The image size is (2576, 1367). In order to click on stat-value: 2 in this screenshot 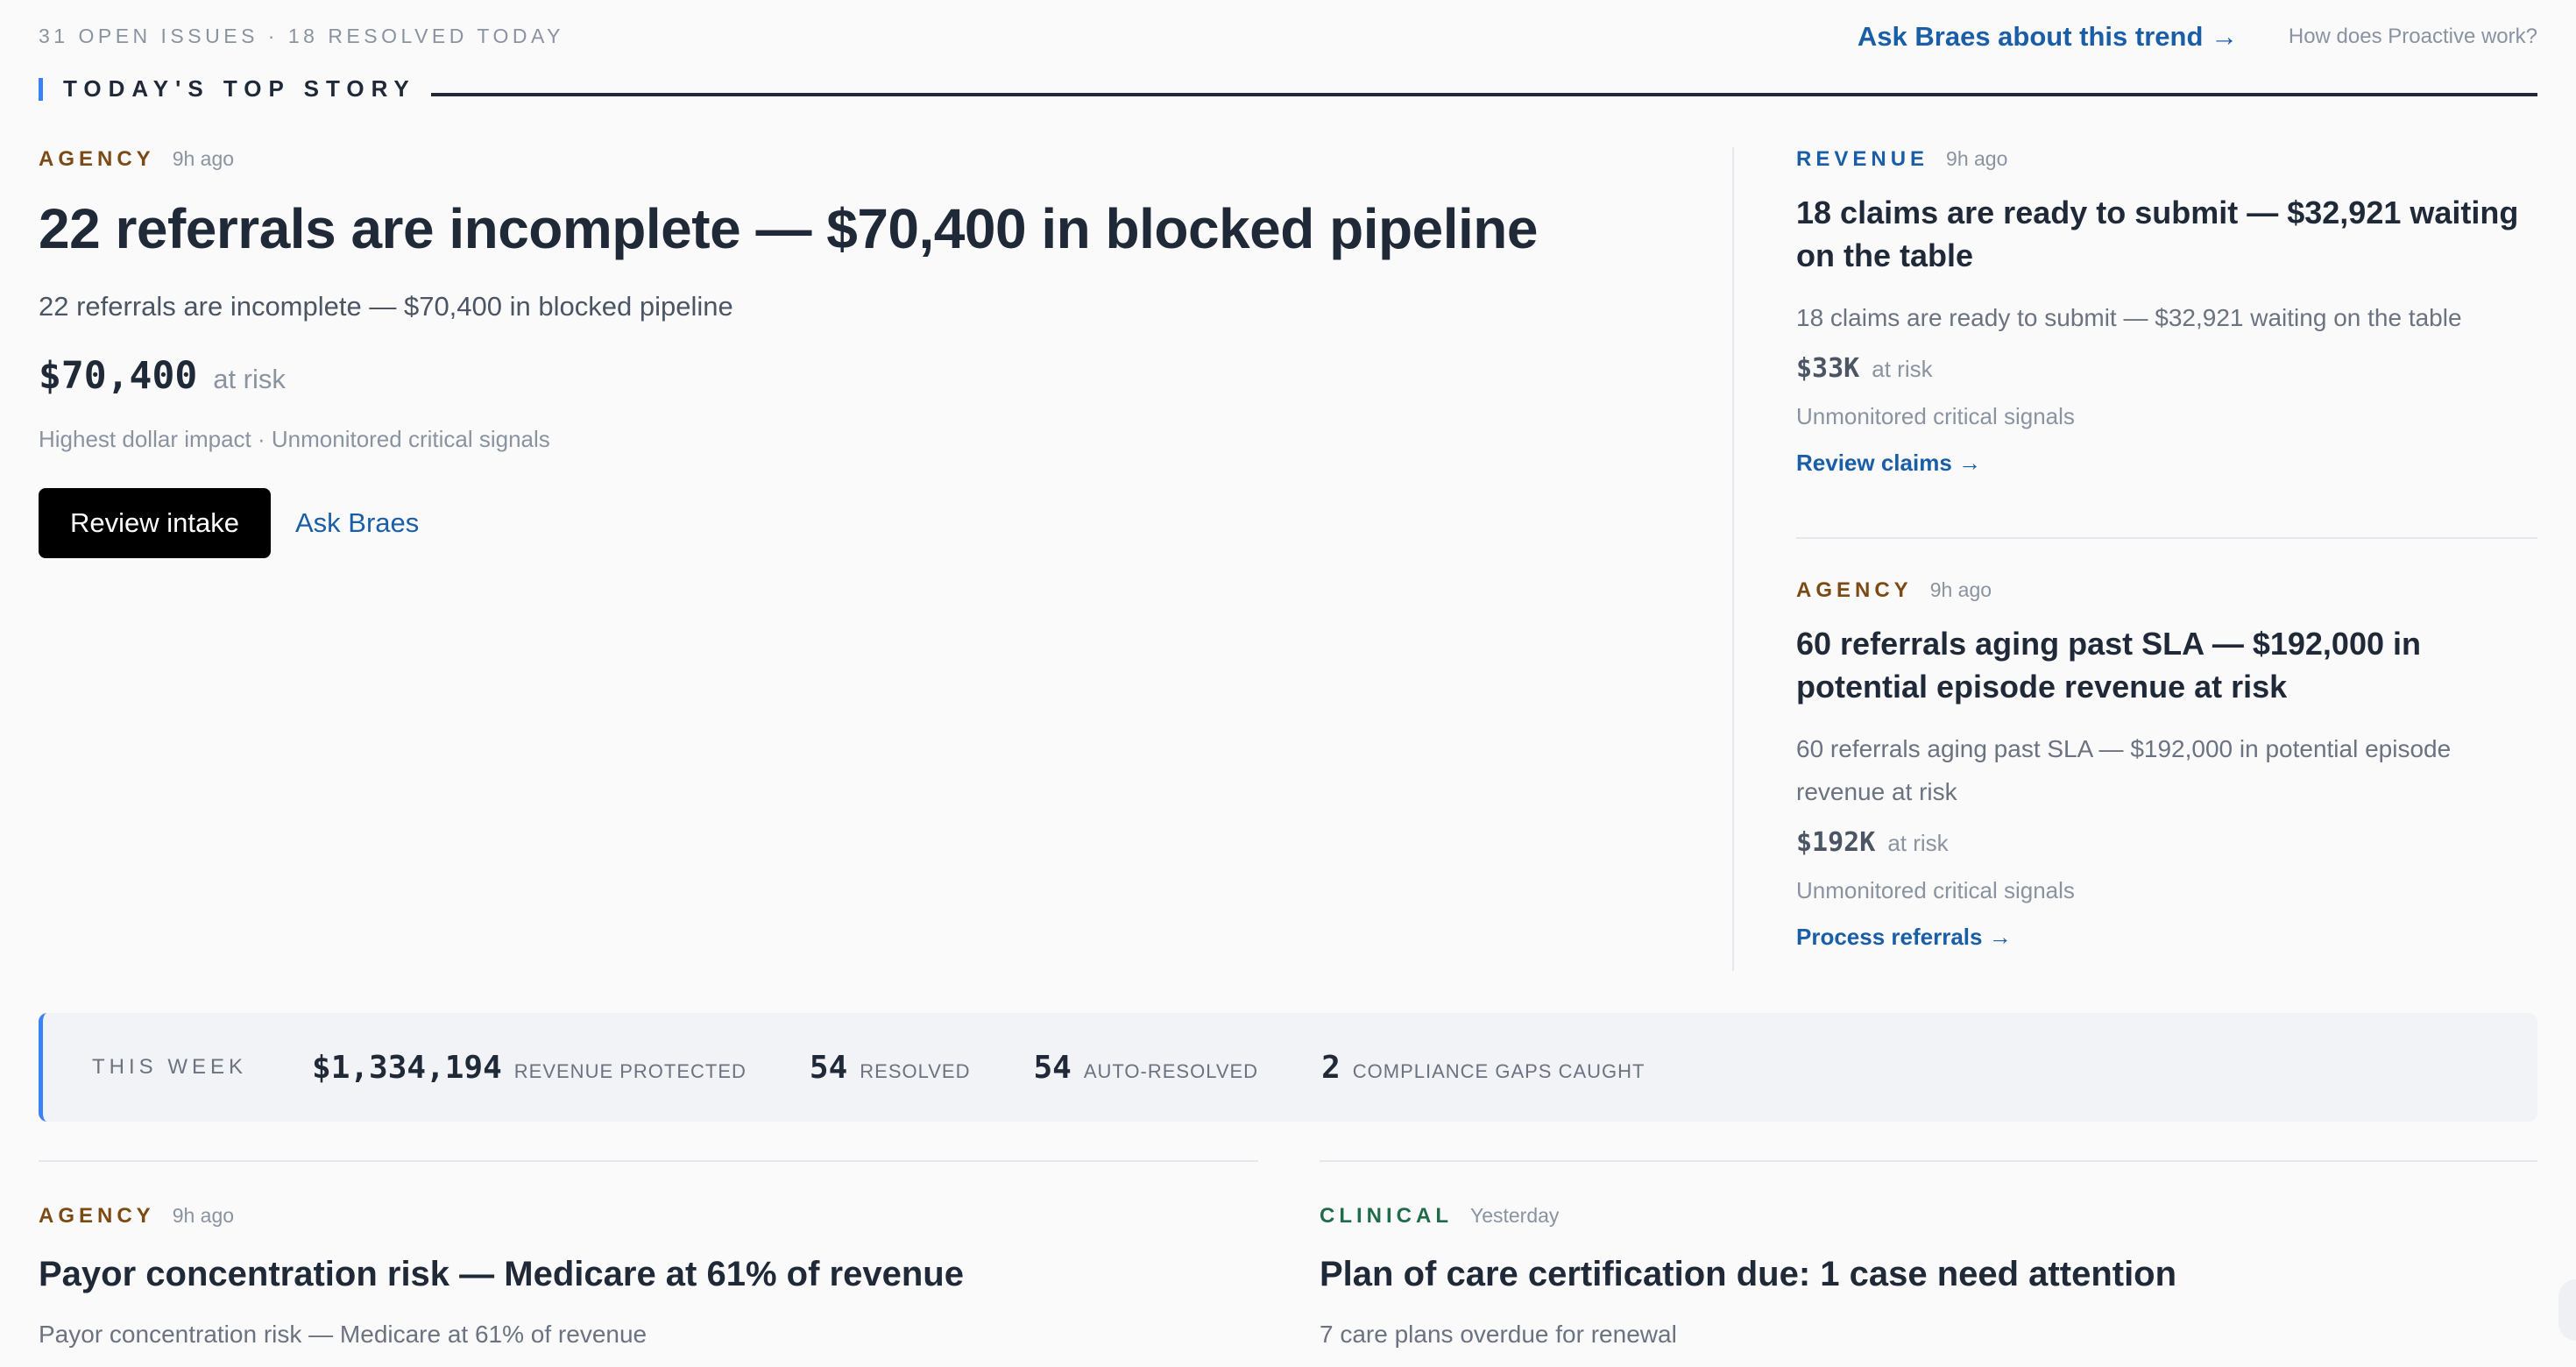, I will do `click(1331, 1067)`.